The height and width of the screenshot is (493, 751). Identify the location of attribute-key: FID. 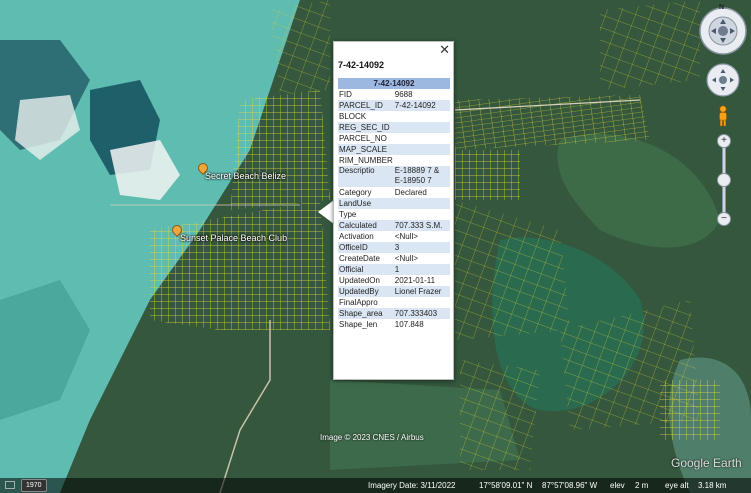
(345, 94).